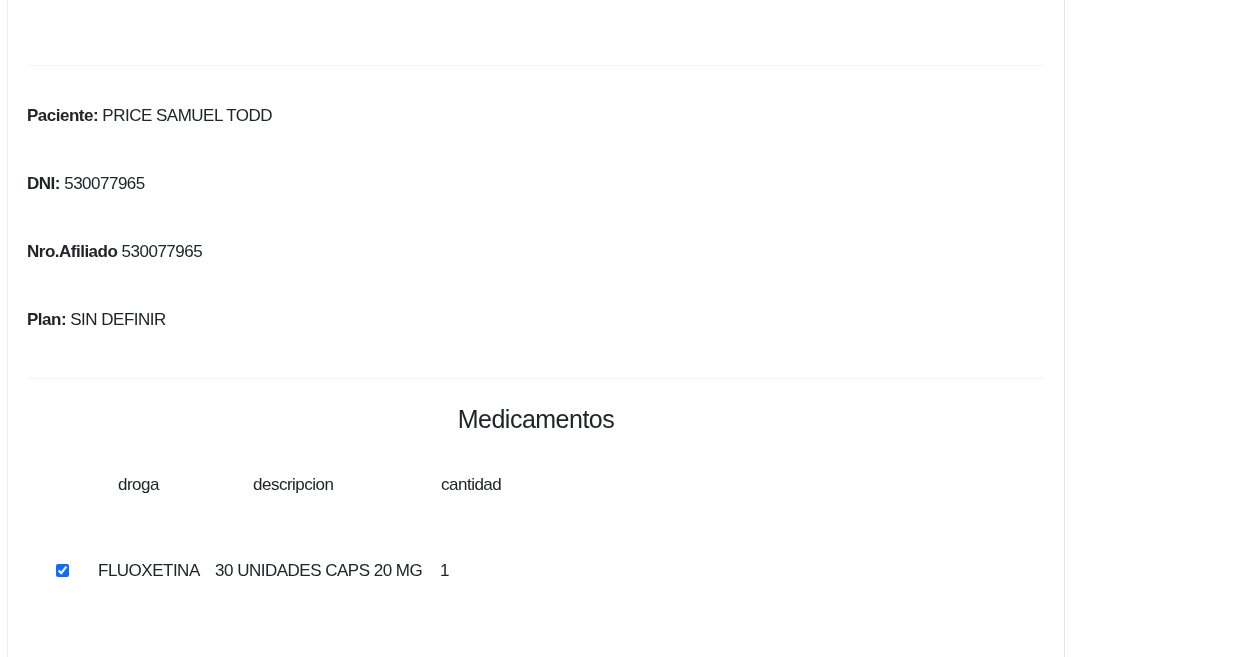 The image size is (1234, 657). Describe the element at coordinates (536, 419) in the screenshot. I see `section-title: Medicamentos` at that location.